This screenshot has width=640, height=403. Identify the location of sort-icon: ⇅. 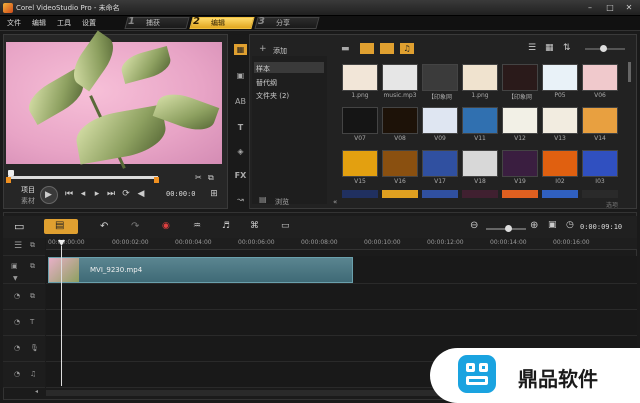
(567, 48).